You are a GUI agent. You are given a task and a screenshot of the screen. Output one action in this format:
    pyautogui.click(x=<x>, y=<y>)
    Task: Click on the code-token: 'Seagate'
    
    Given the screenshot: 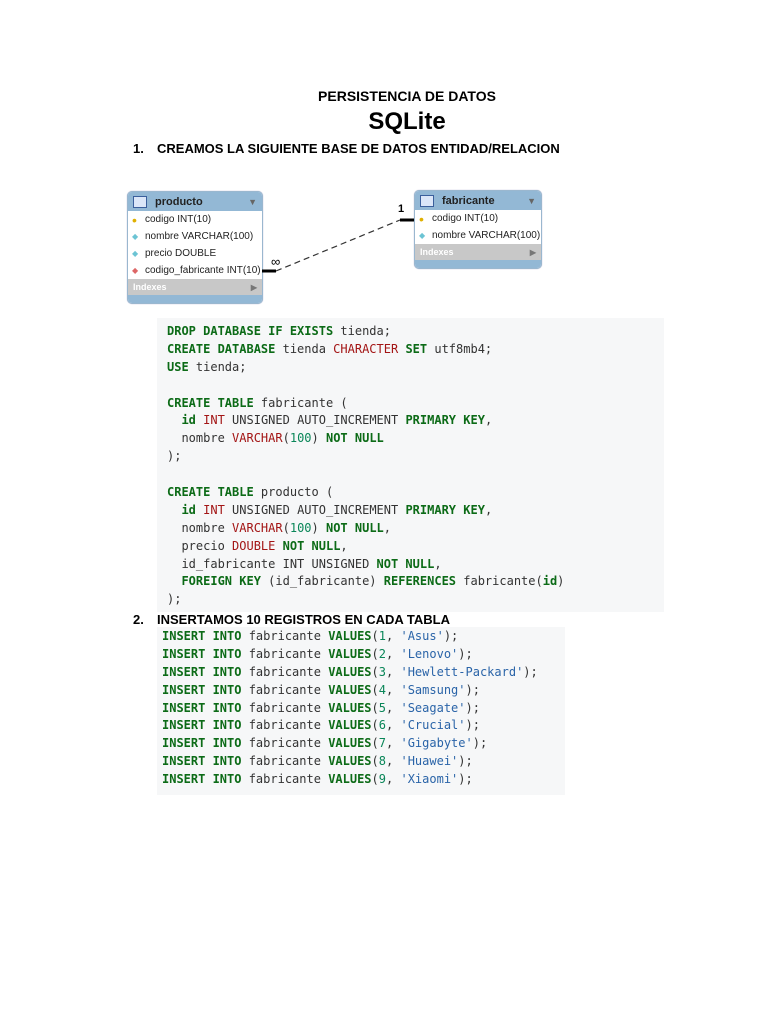 What is the action you would take?
    pyautogui.click(x=433, y=707)
    